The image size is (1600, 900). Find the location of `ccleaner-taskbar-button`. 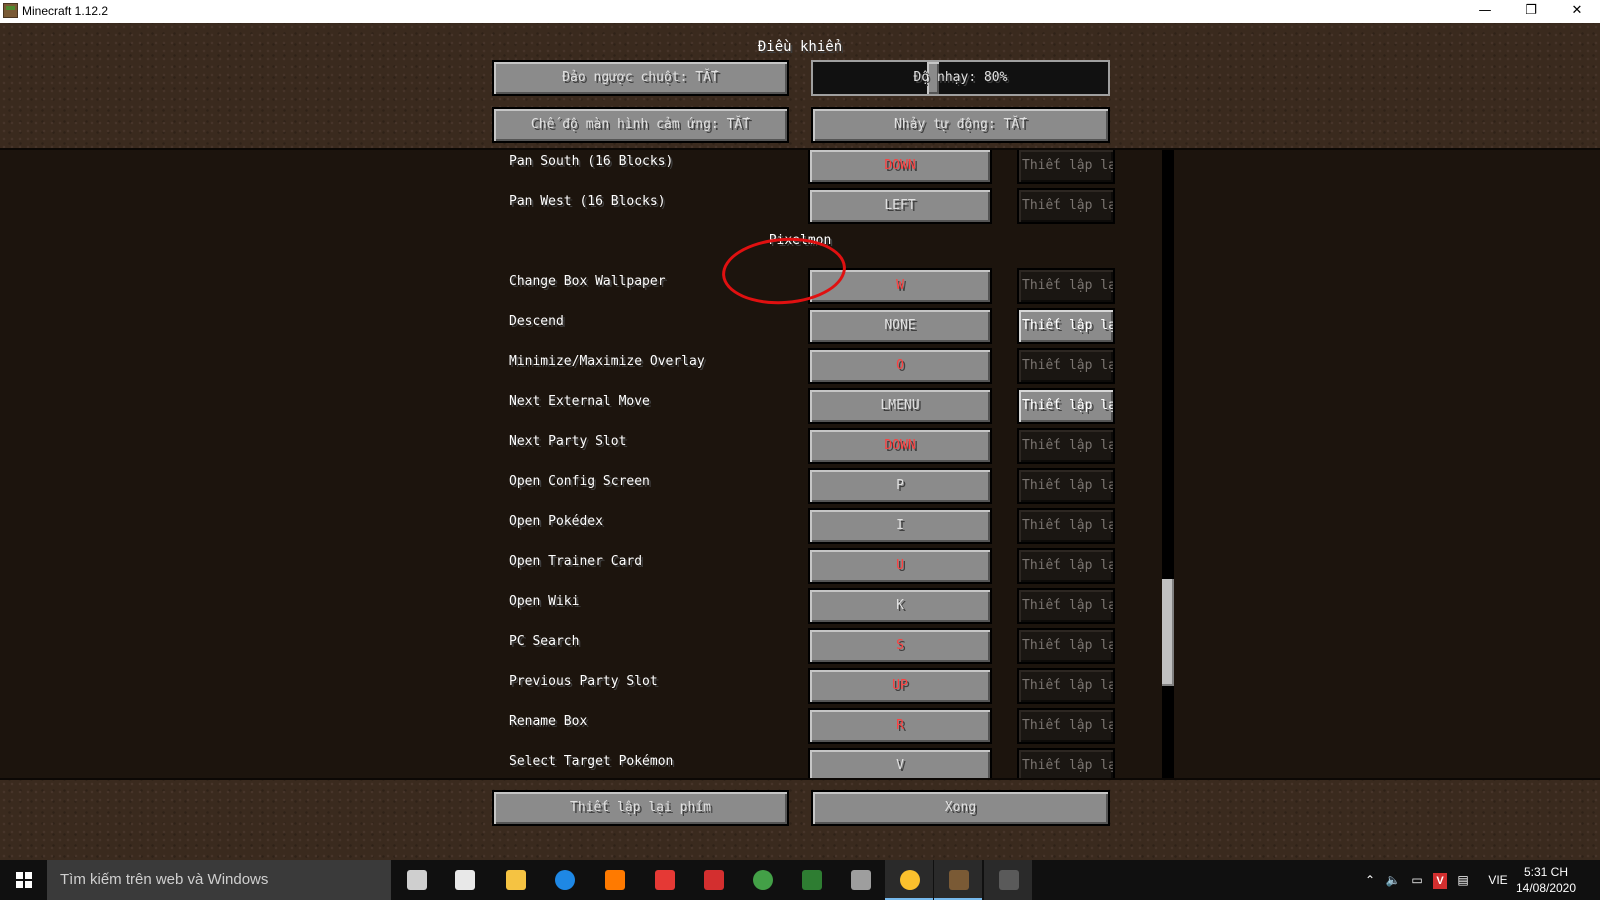

ccleaner-taskbar-button is located at coordinates (664, 880).